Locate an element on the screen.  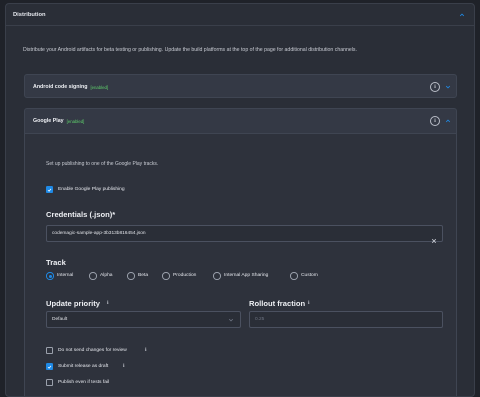
rollout-fraction-input: 0.25 is located at coordinates (346, 319).